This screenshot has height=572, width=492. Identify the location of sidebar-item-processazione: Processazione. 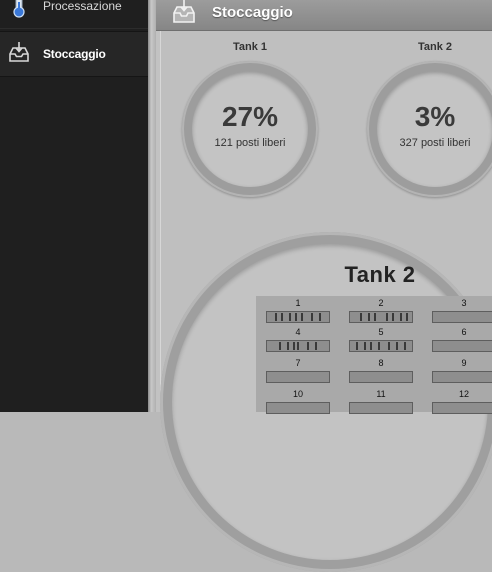
(74, 14).